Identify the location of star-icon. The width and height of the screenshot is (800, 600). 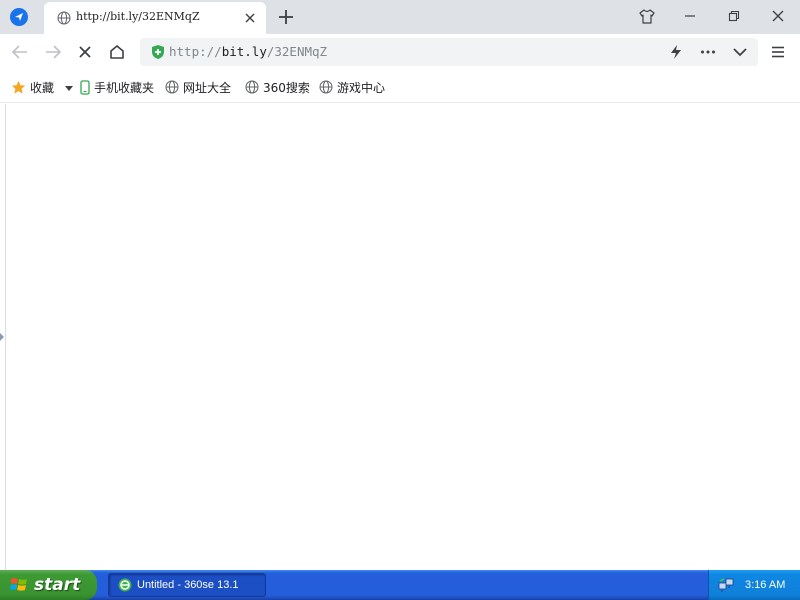
(18, 87).